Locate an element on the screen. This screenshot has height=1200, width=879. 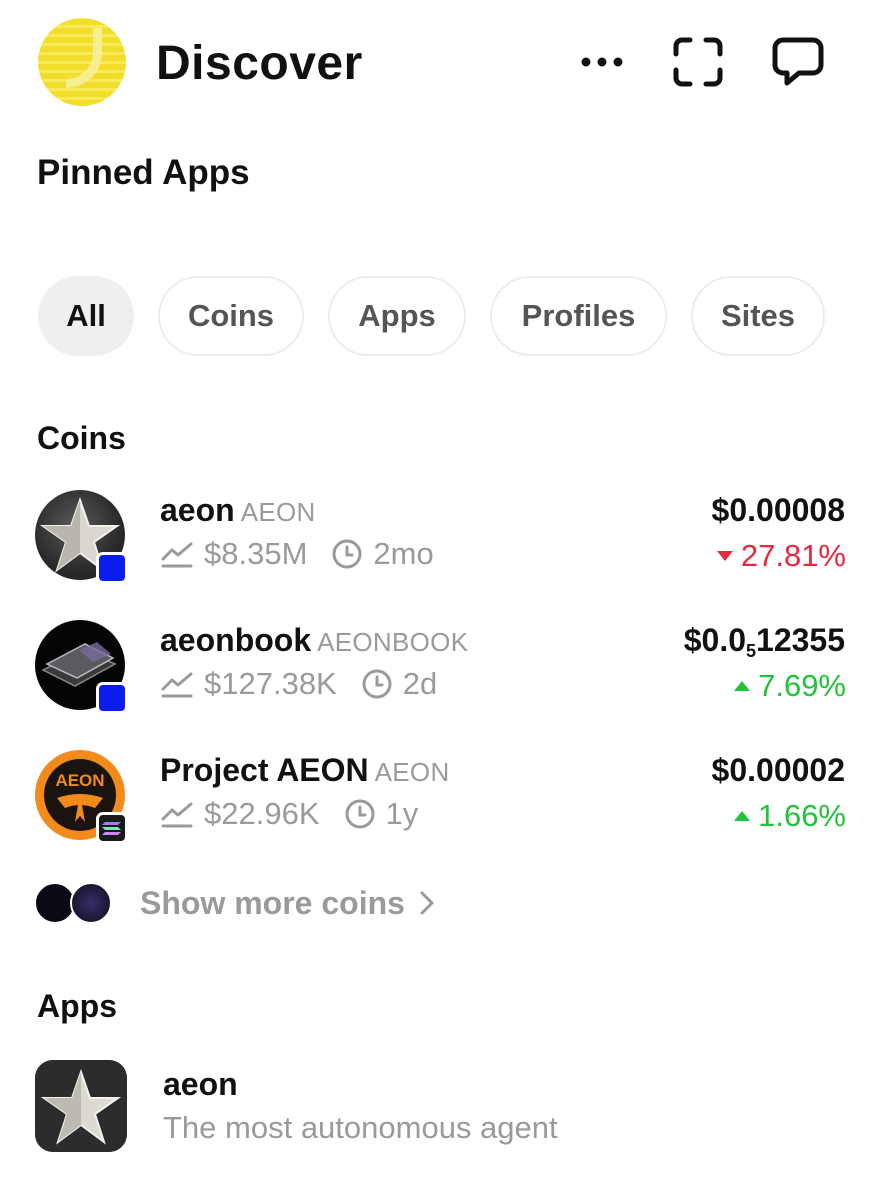
more-icon is located at coordinates (602, 62).